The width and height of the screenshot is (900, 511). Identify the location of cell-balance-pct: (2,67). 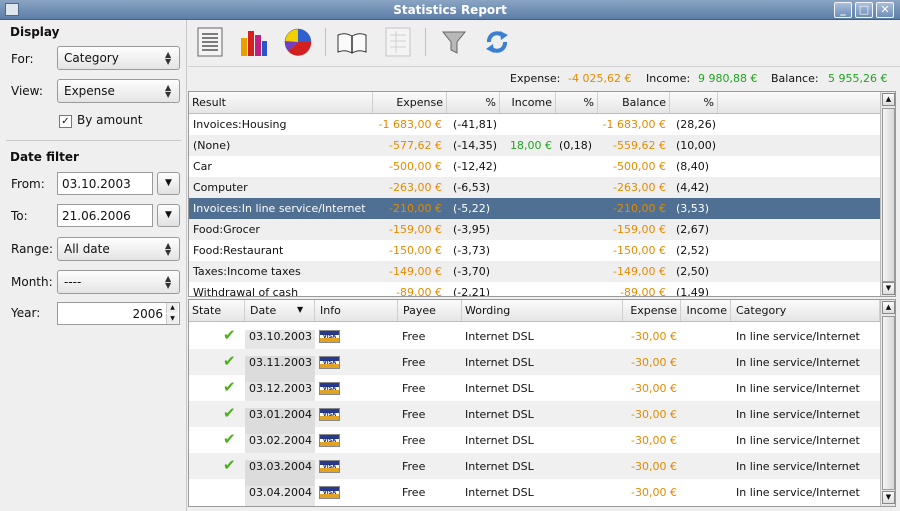
(693, 229).